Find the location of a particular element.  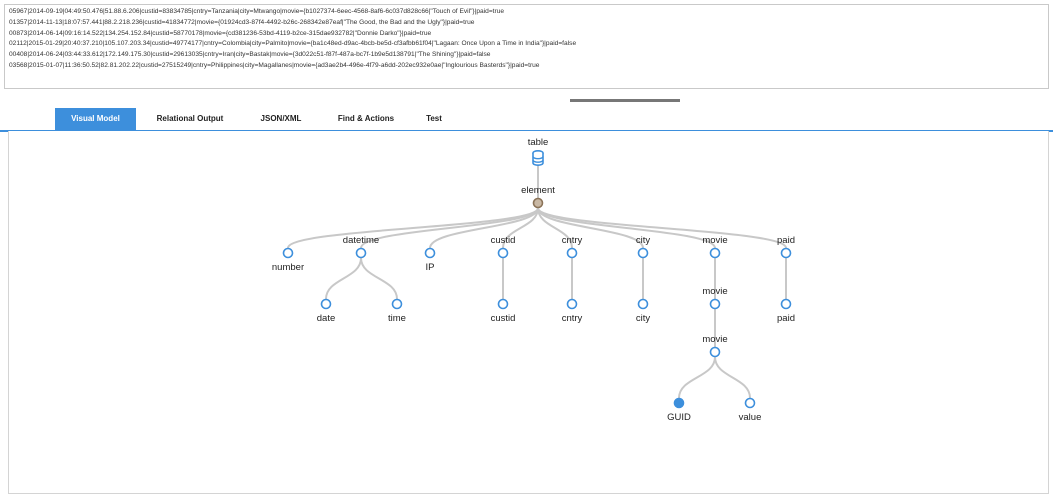

tree-node-label: GUID is located at coordinates (679, 417).